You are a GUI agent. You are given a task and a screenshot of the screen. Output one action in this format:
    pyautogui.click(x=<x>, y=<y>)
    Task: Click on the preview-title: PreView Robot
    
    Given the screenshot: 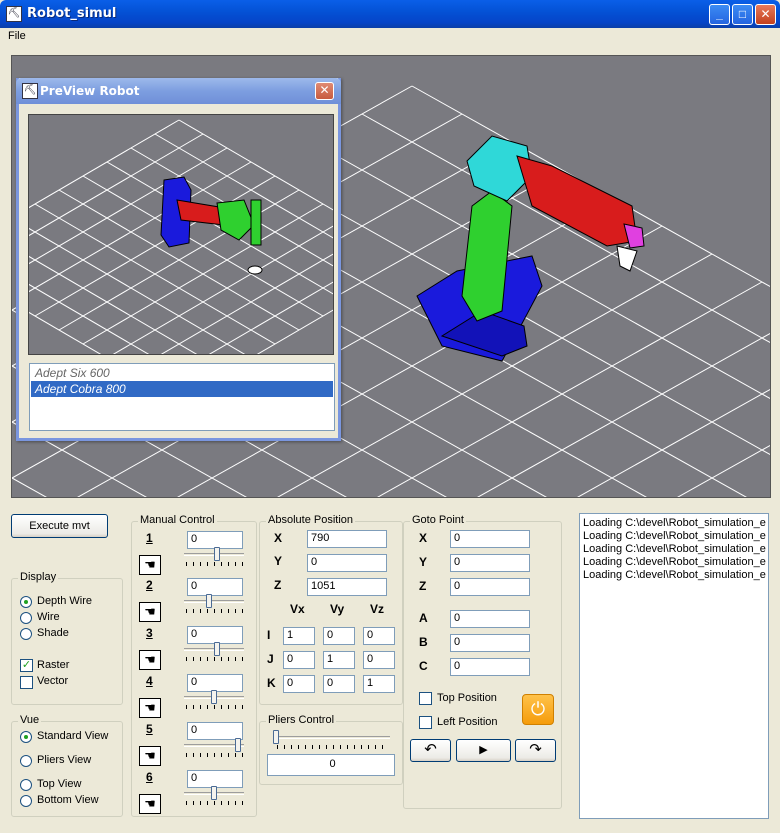 What is the action you would take?
    pyautogui.click(x=90, y=91)
    